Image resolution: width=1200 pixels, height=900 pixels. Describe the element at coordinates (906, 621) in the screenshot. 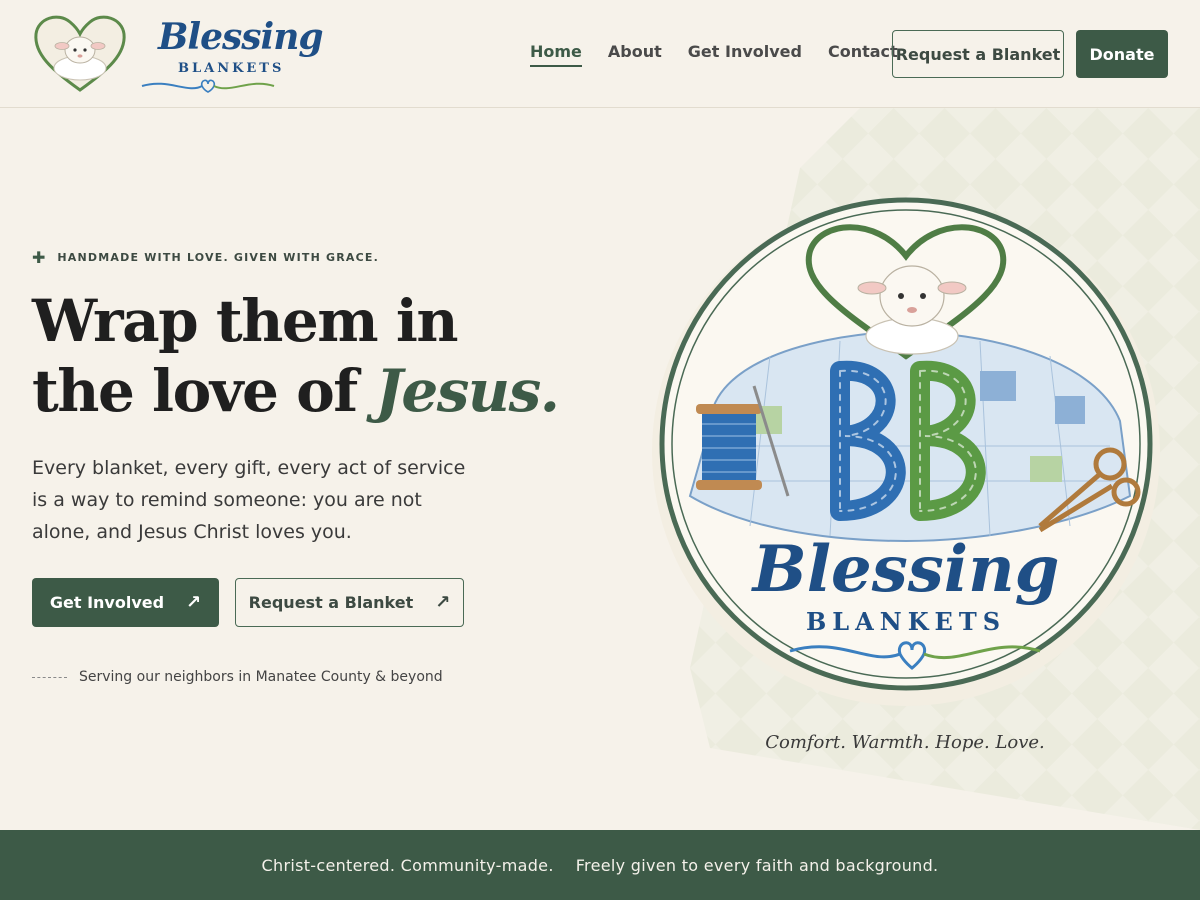

I see `badge-subword: BLANKETS` at that location.